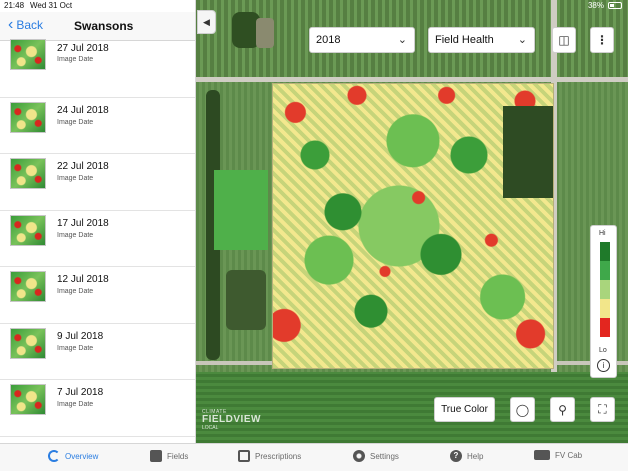 The width and height of the screenshot is (628, 471). I want to click on list-item: 27 Jul 2018 Image Date, so click(97, 68).